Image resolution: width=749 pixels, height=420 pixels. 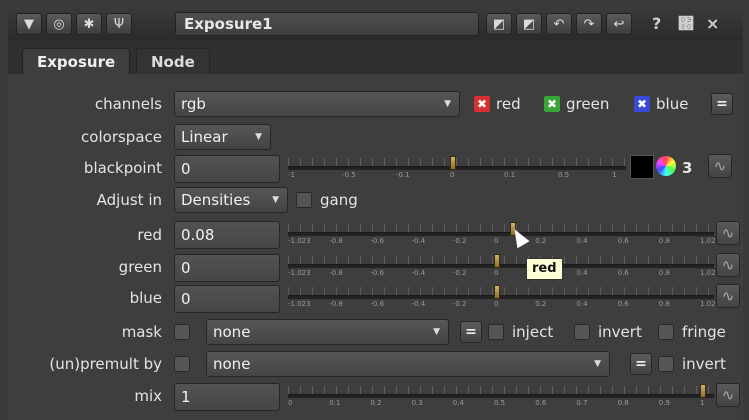 What do you see at coordinates (173, 61) in the screenshot?
I see `tab-node: Node` at bounding box center [173, 61].